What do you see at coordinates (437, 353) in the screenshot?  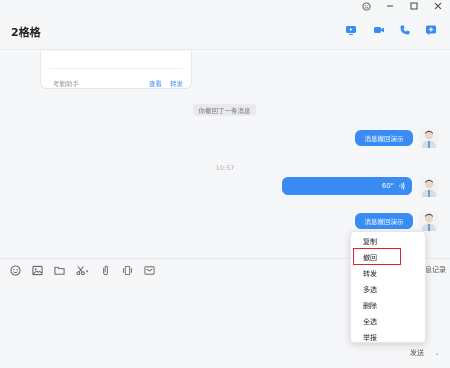 I see `send-options-icon: ⌄` at bounding box center [437, 353].